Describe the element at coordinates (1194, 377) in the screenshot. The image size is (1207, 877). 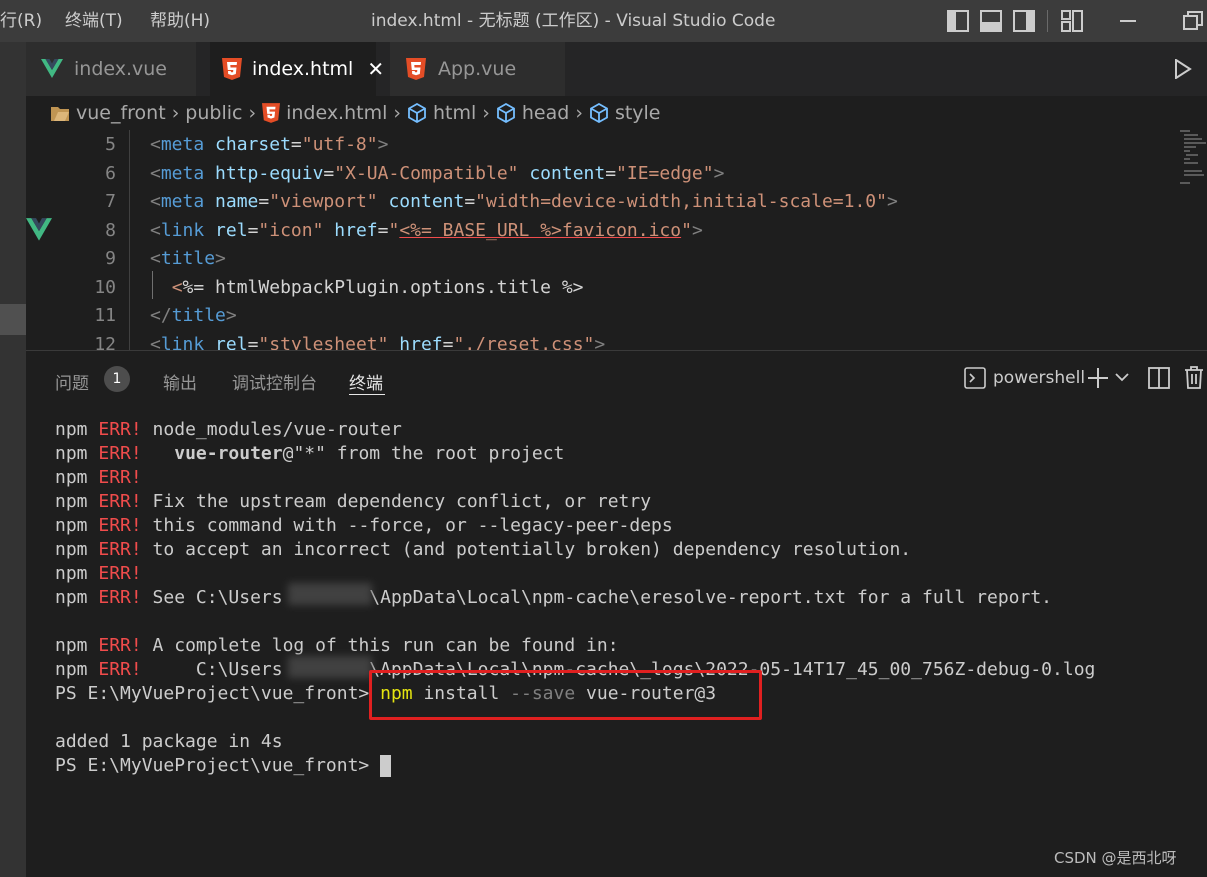
I see `trash-icon` at that location.